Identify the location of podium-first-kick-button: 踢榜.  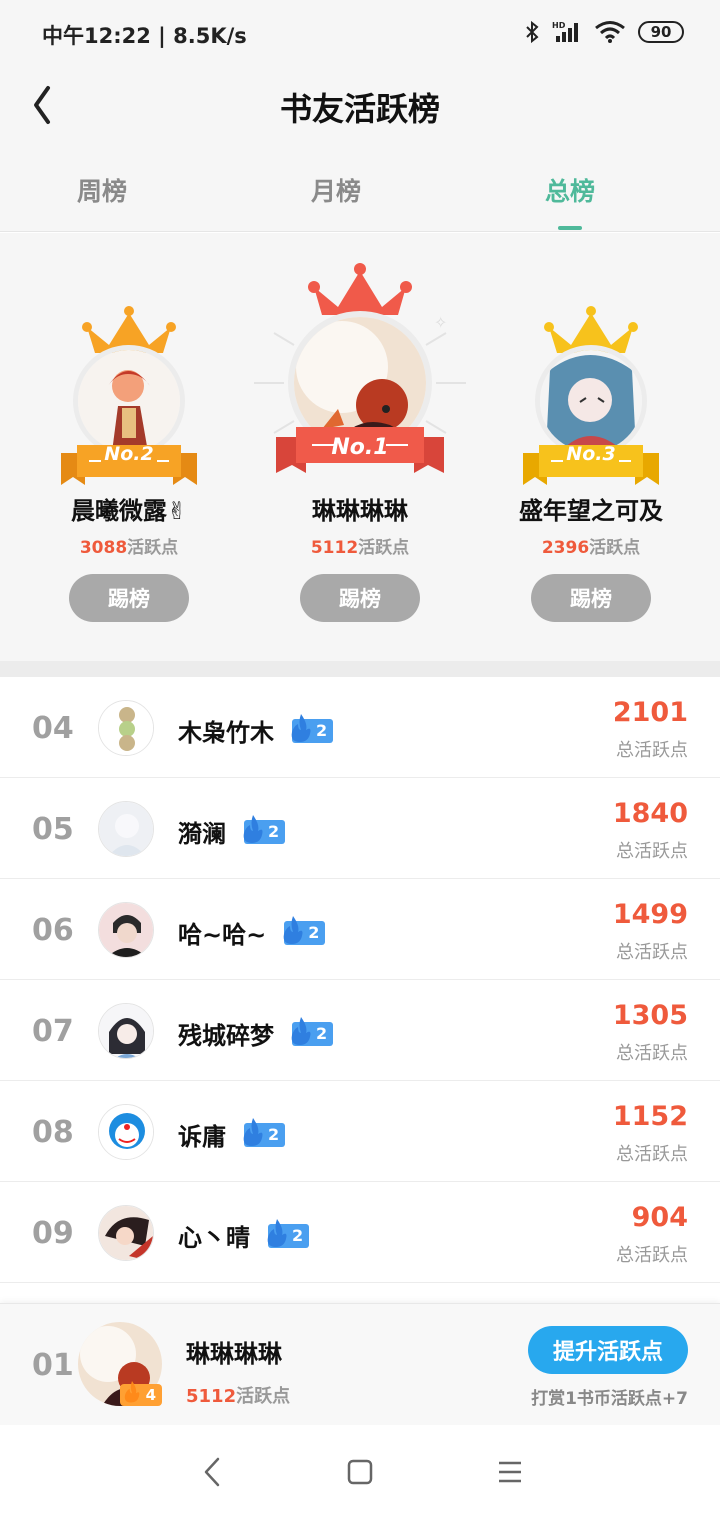
(360, 598).